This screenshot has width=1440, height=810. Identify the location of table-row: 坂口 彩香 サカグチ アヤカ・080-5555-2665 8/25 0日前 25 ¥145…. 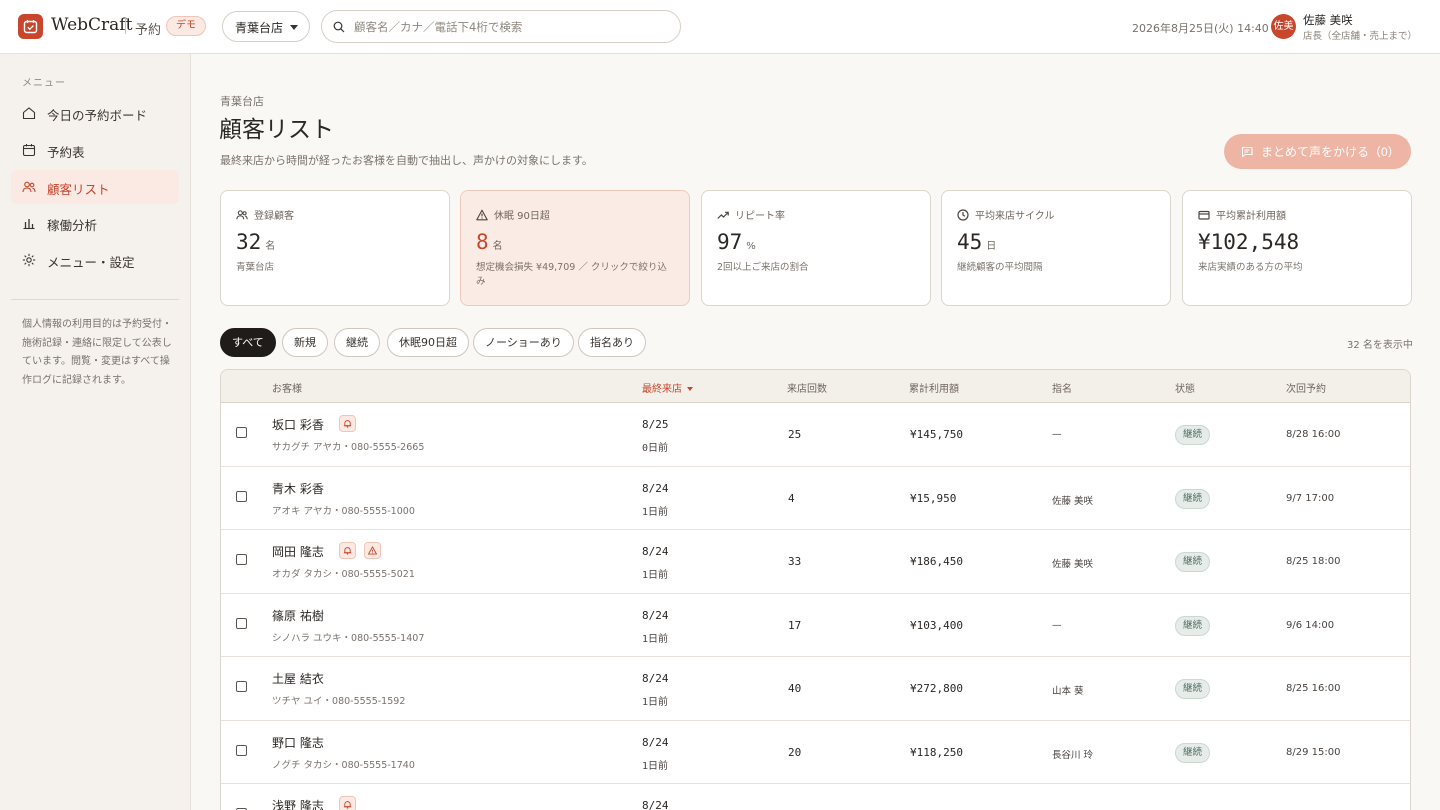
(815, 435).